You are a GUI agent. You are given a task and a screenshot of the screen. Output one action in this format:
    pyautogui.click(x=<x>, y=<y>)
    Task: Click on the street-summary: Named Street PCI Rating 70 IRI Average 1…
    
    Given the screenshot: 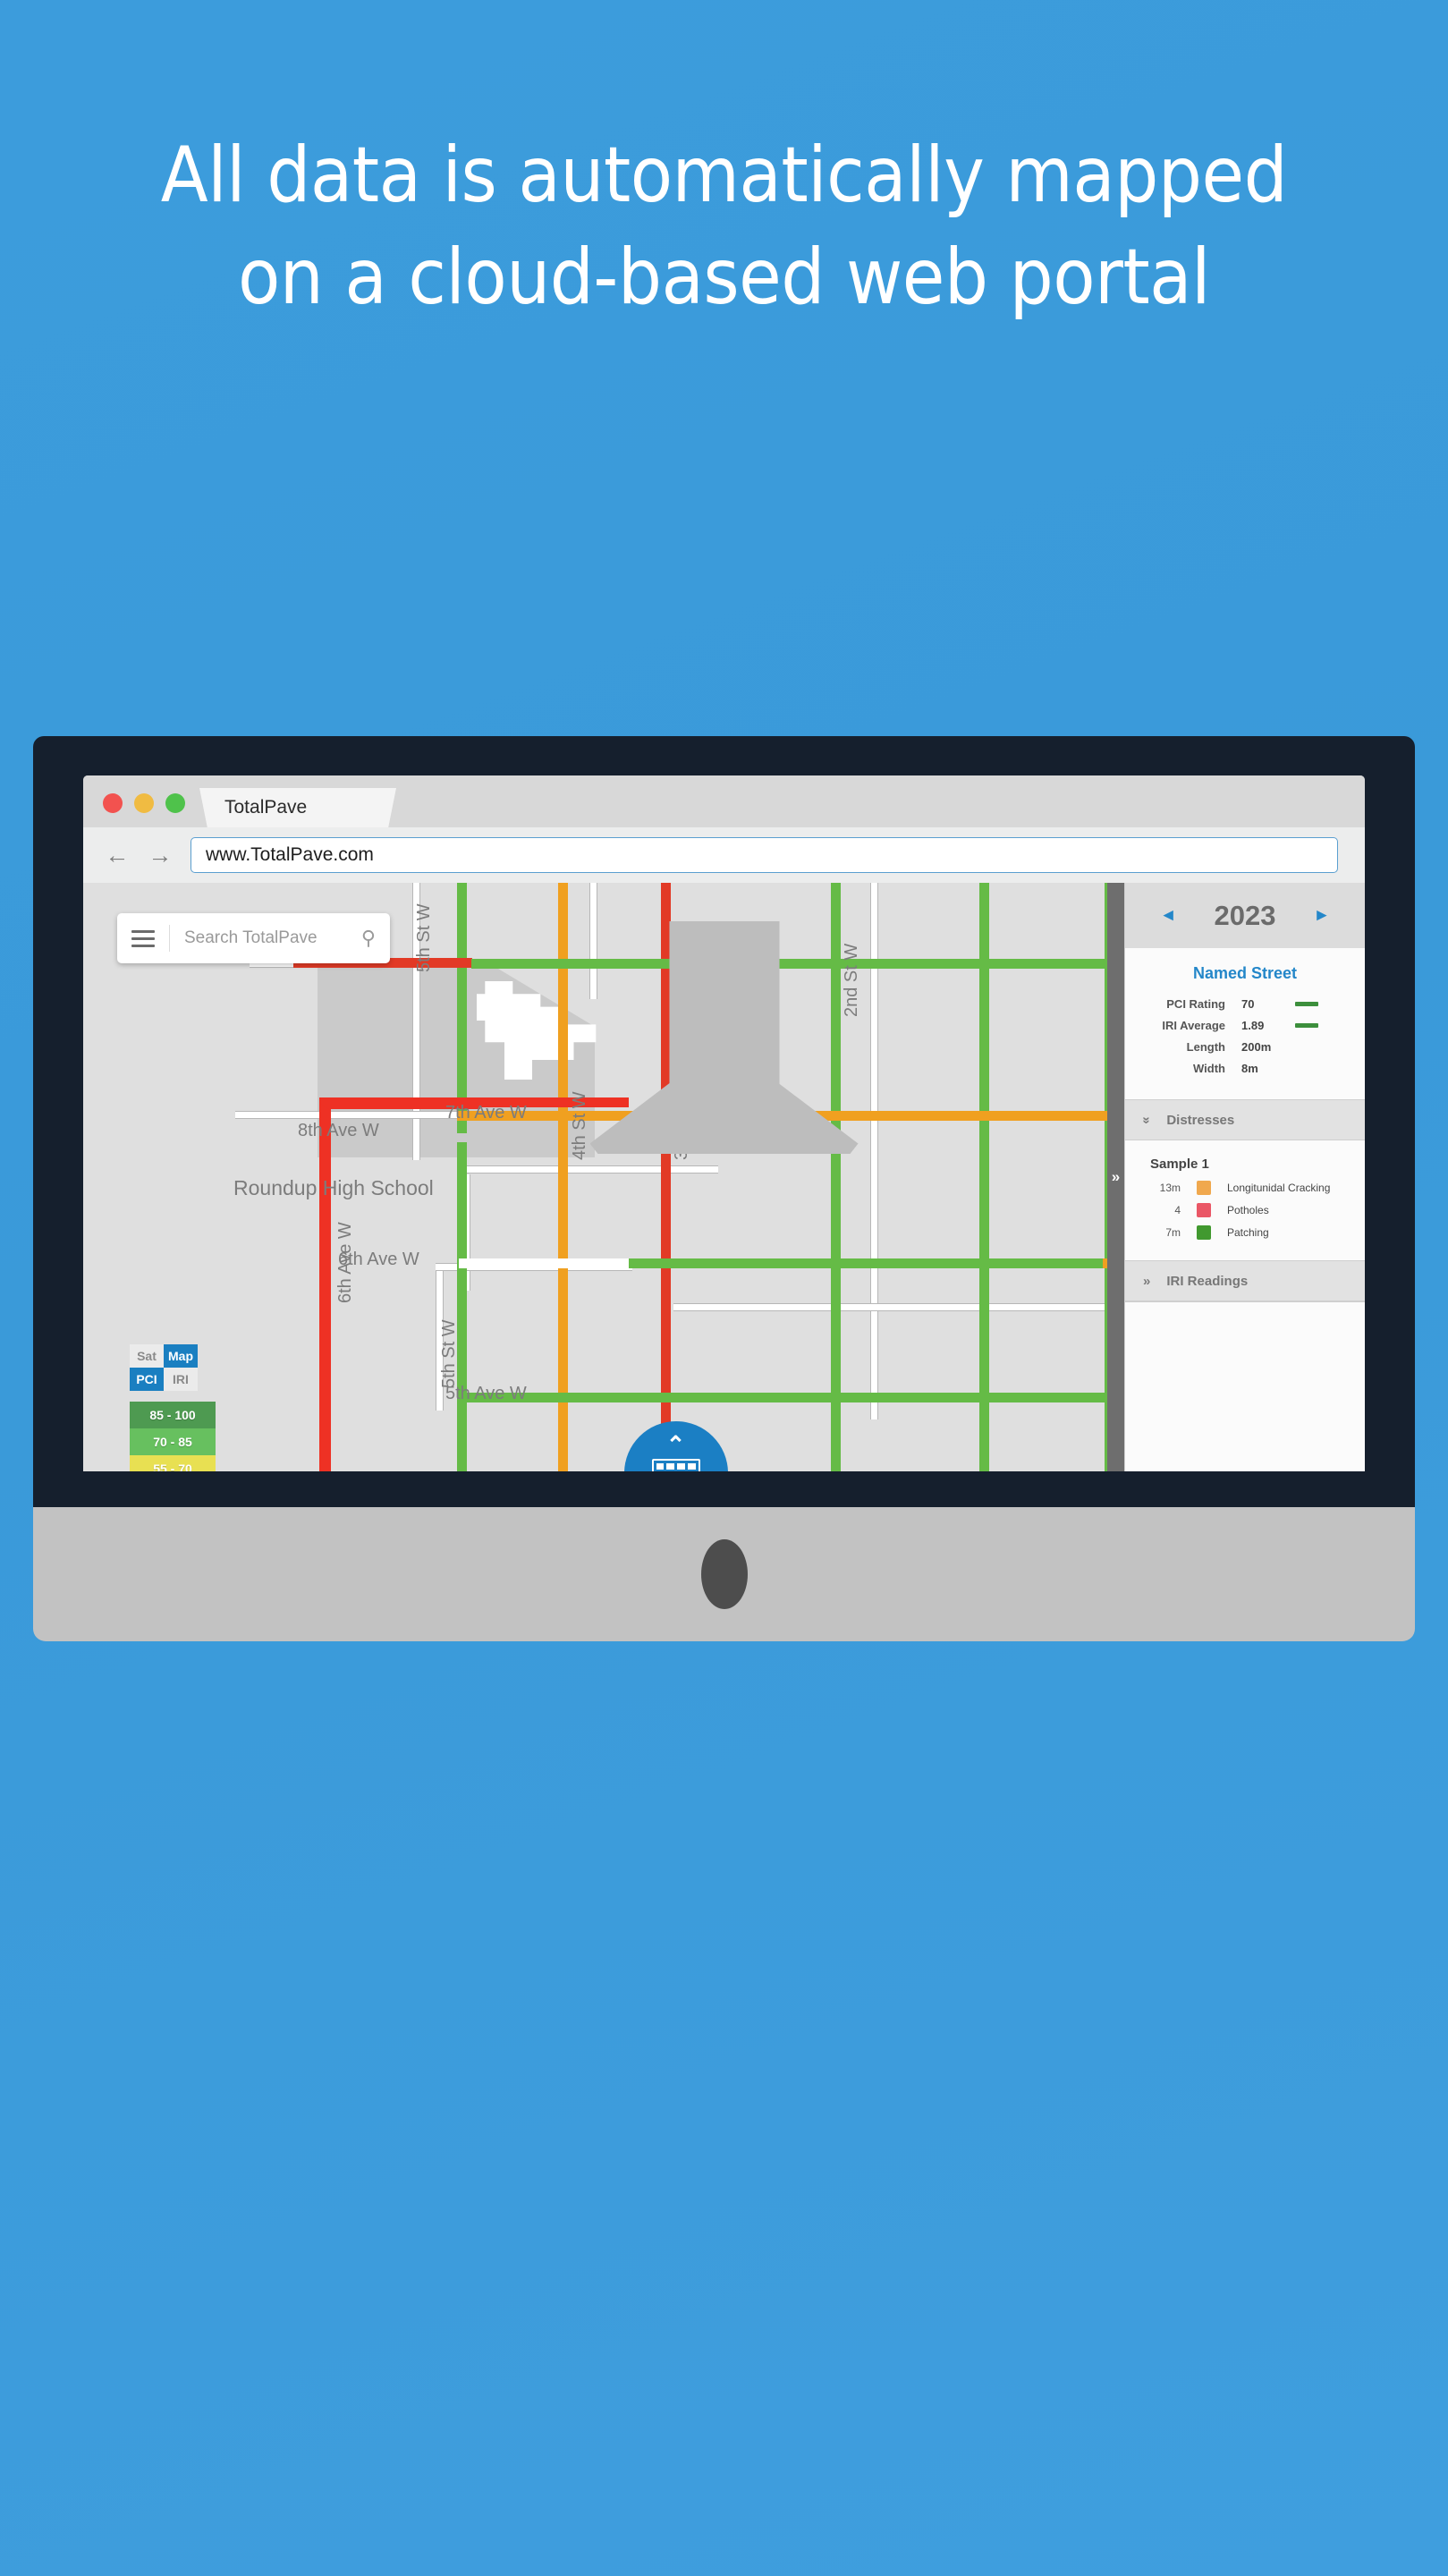 What is the action you would take?
    pyautogui.click(x=1245, y=1023)
    